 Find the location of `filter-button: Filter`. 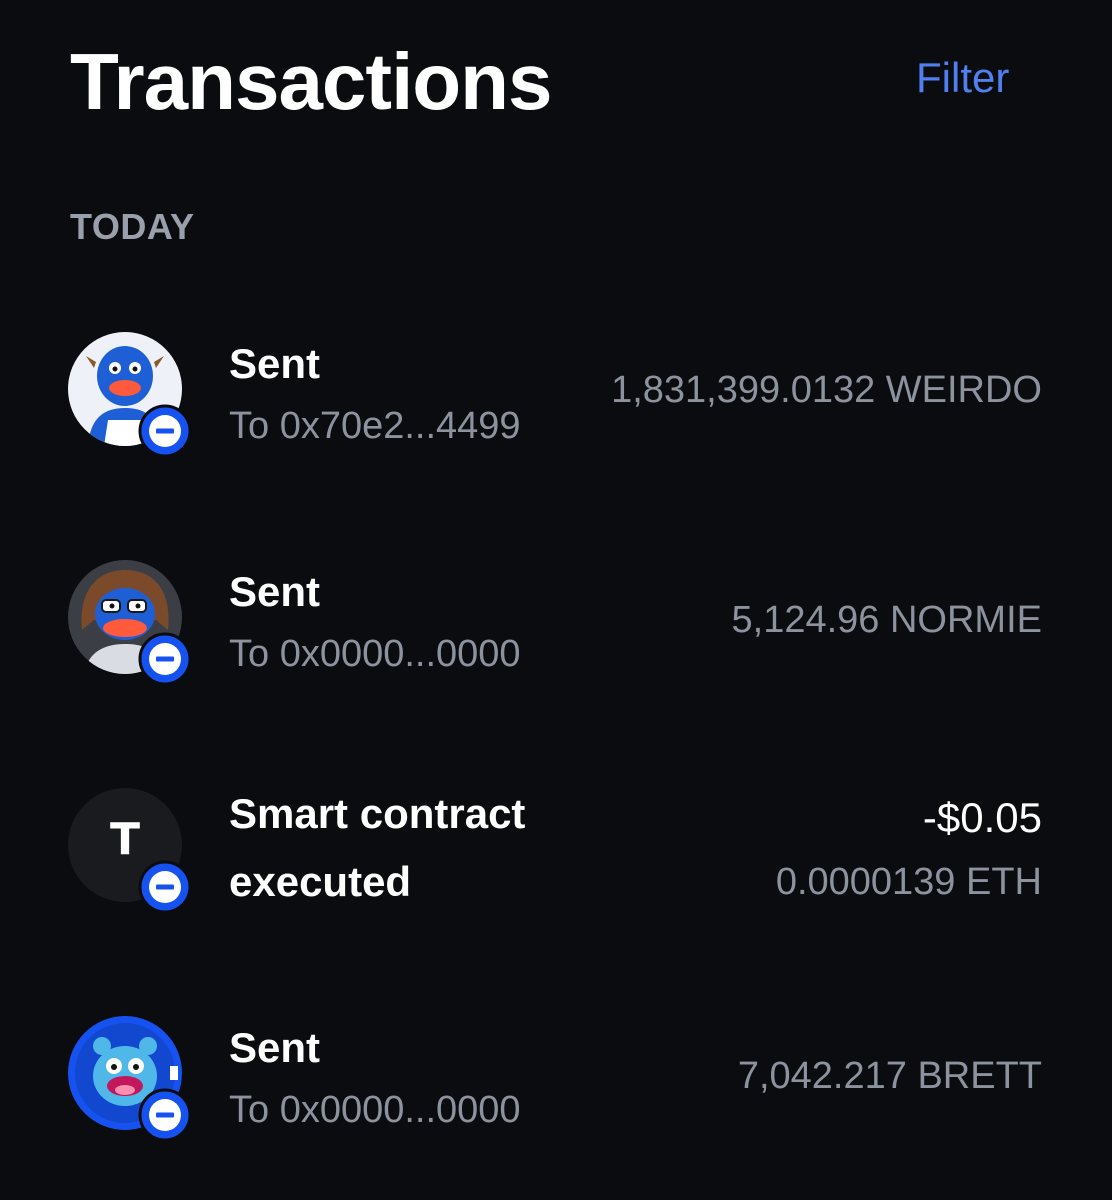

filter-button: Filter is located at coordinates (962, 78).